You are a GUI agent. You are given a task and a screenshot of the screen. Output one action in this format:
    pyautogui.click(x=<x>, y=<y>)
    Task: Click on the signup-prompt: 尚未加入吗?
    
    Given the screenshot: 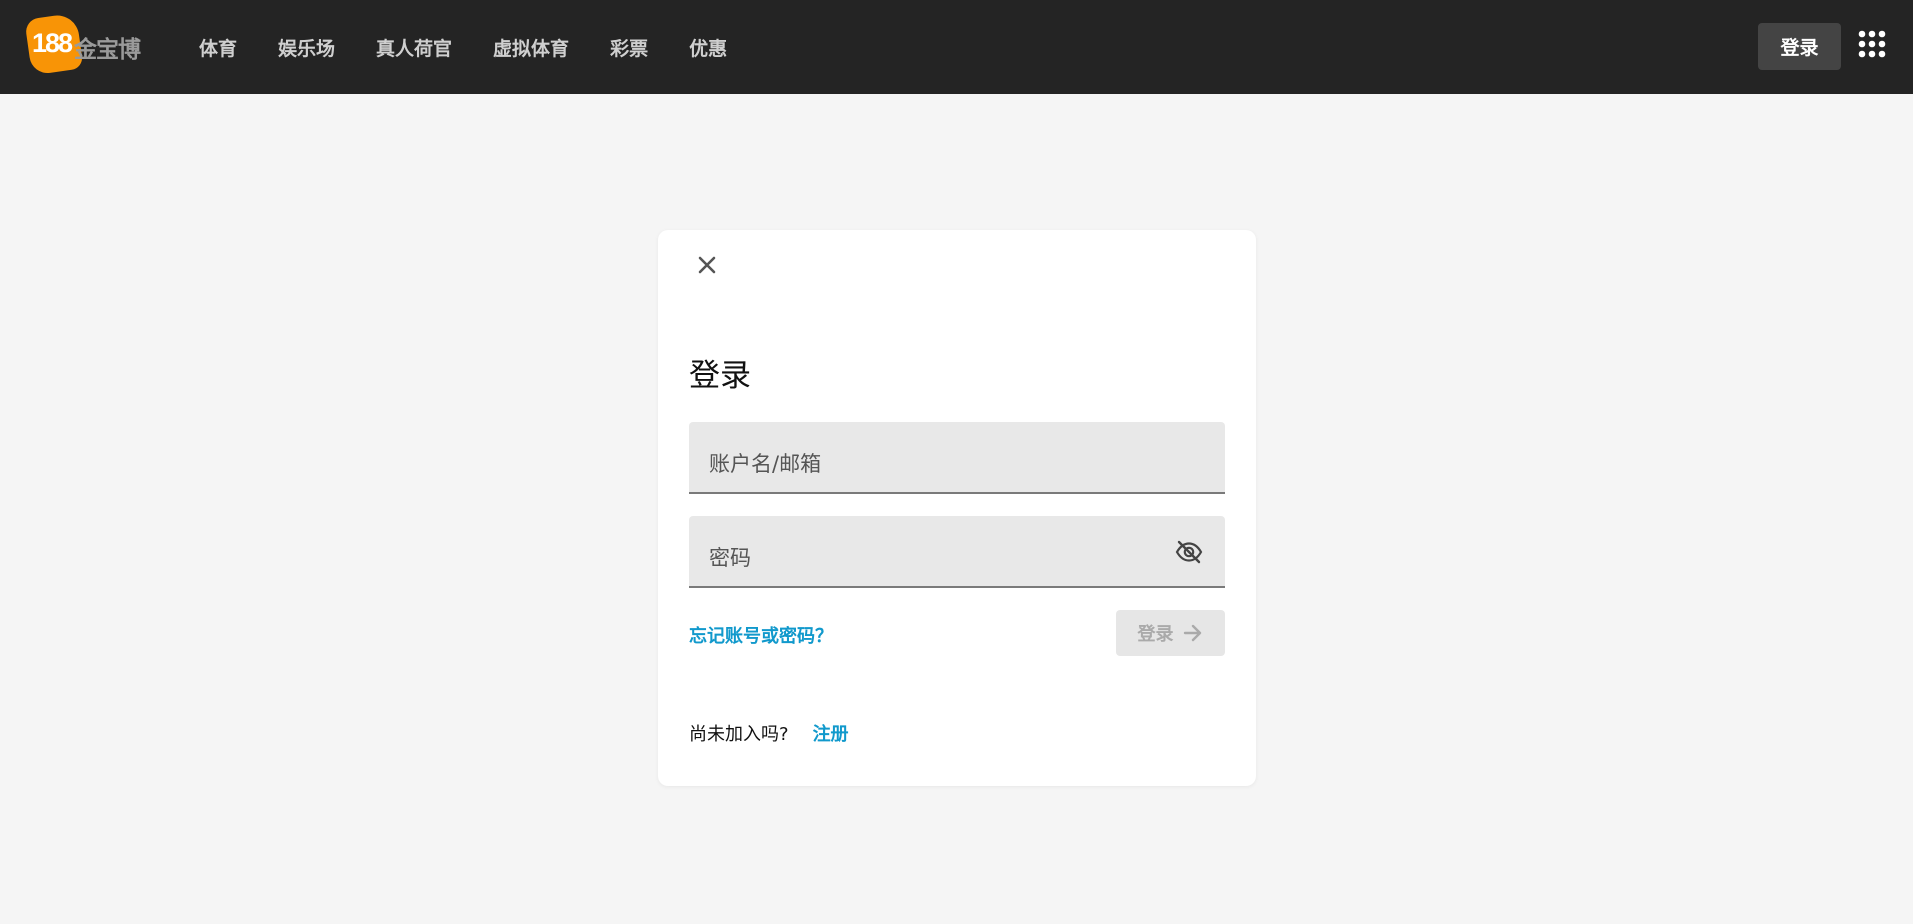 What is the action you would take?
    pyautogui.click(x=739, y=734)
    